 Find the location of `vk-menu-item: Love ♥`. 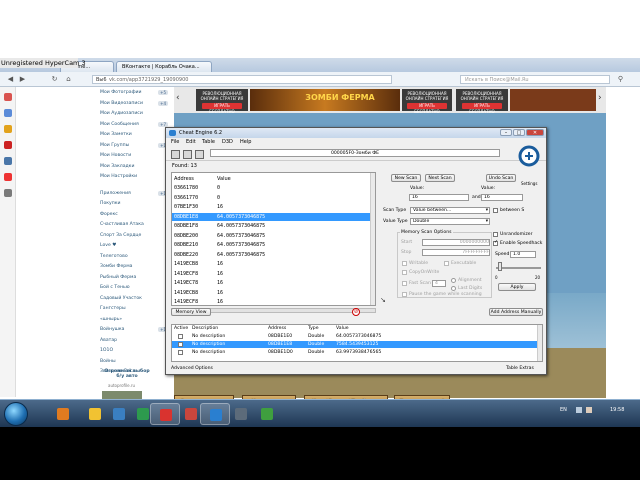

vk-menu-item: Love ♥ is located at coordinates (108, 245).